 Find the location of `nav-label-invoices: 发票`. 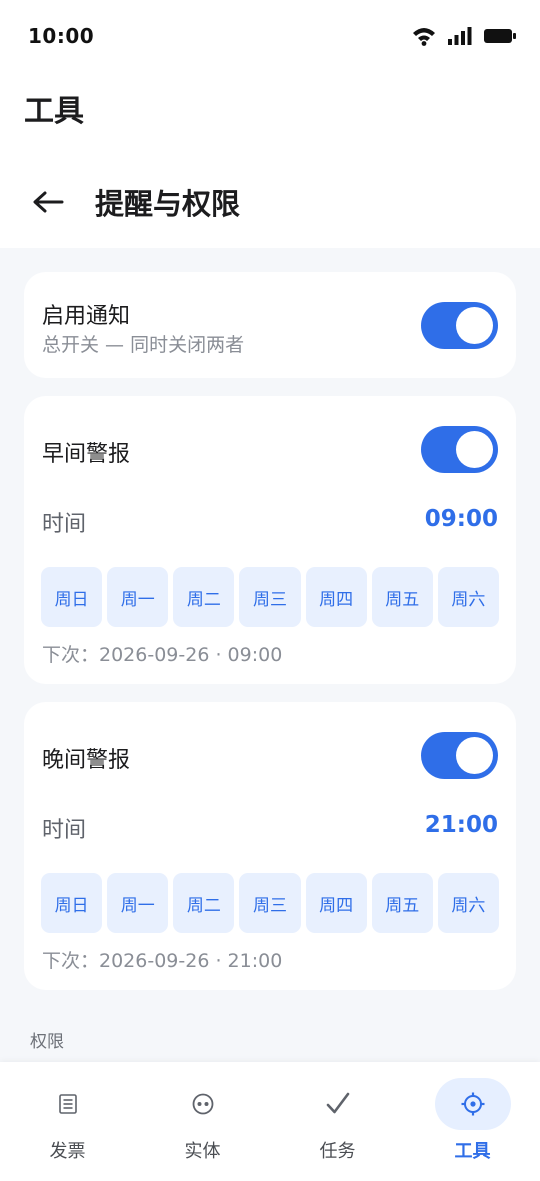

nav-label-invoices: 发票 is located at coordinates (67, 1151).